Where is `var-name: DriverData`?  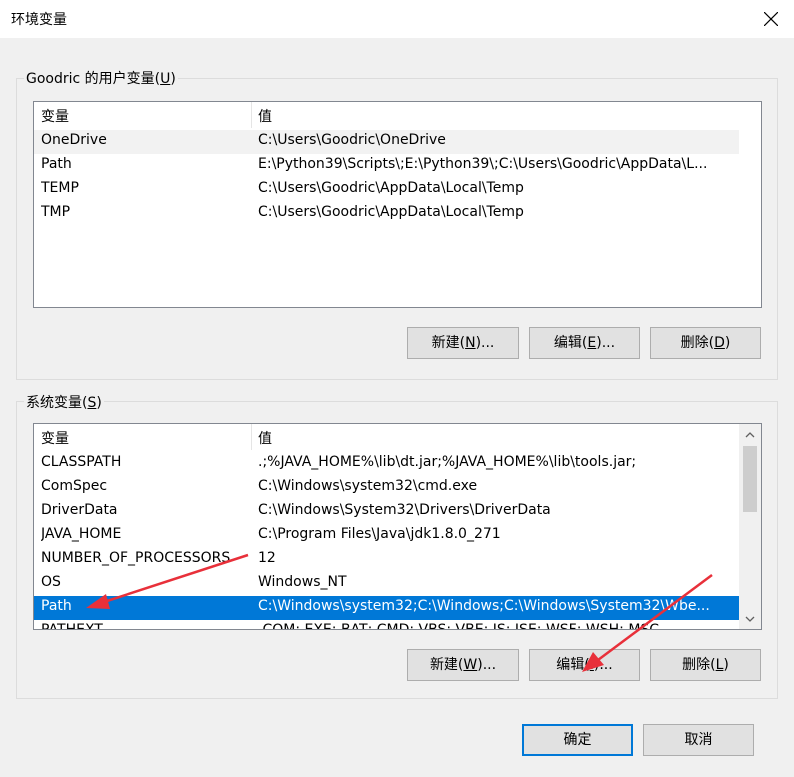 var-name: DriverData is located at coordinates (79, 510).